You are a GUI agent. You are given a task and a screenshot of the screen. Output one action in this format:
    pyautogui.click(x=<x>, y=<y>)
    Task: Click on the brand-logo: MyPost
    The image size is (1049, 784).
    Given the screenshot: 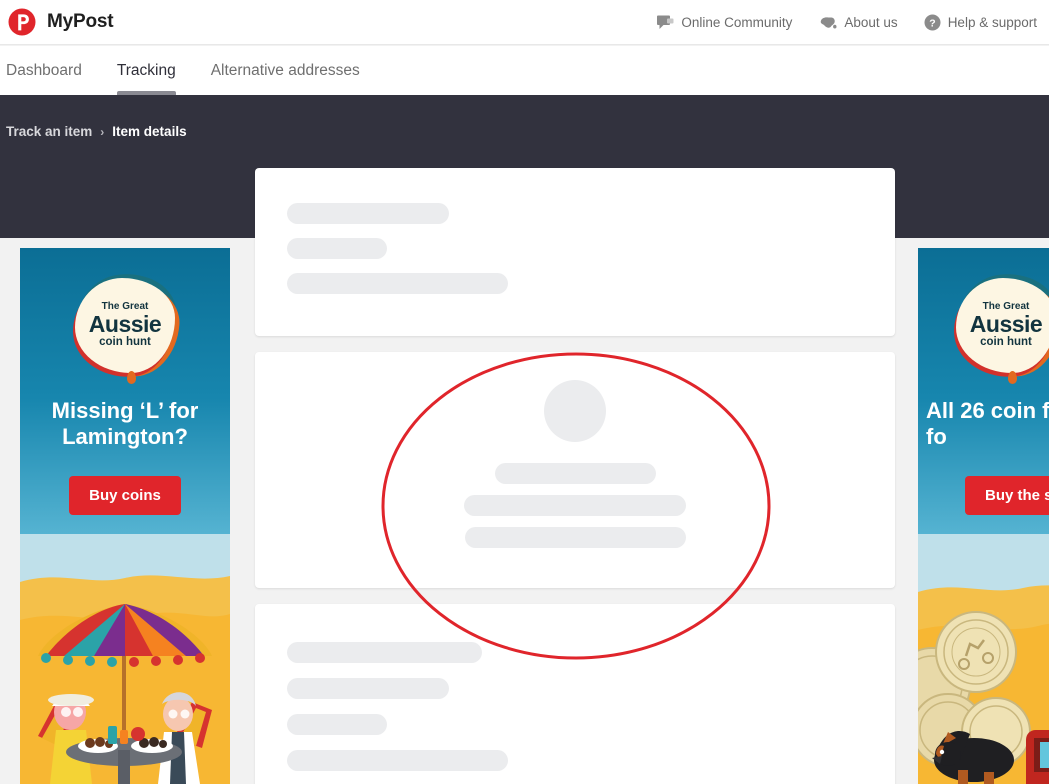 What is the action you would take?
    pyautogui.click(x=61, y=22)
    